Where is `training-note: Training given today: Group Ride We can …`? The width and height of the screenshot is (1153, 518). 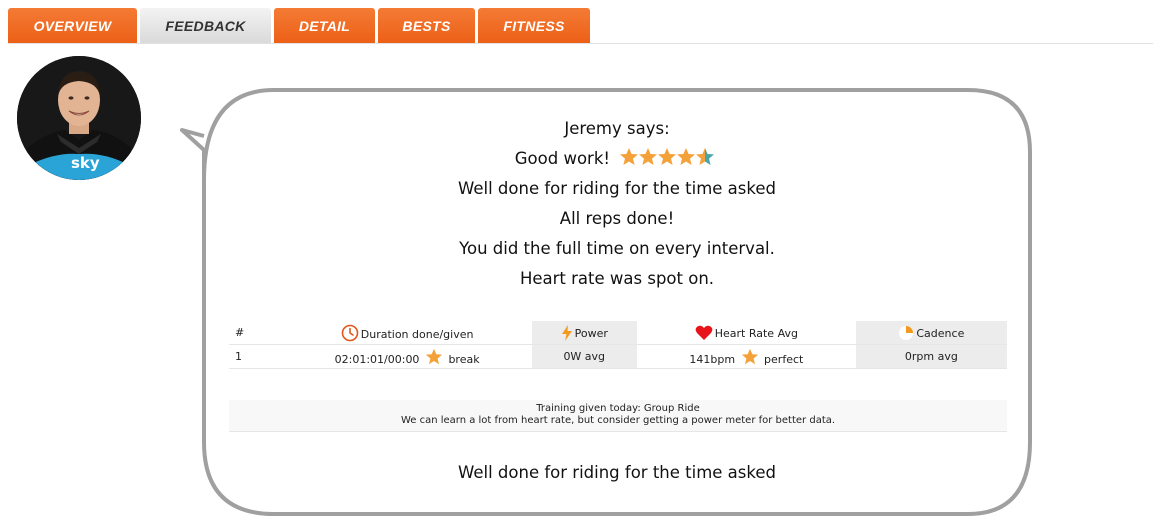 training-note: Training given today: Group Ride We can … is located at coordinates (618, 416).